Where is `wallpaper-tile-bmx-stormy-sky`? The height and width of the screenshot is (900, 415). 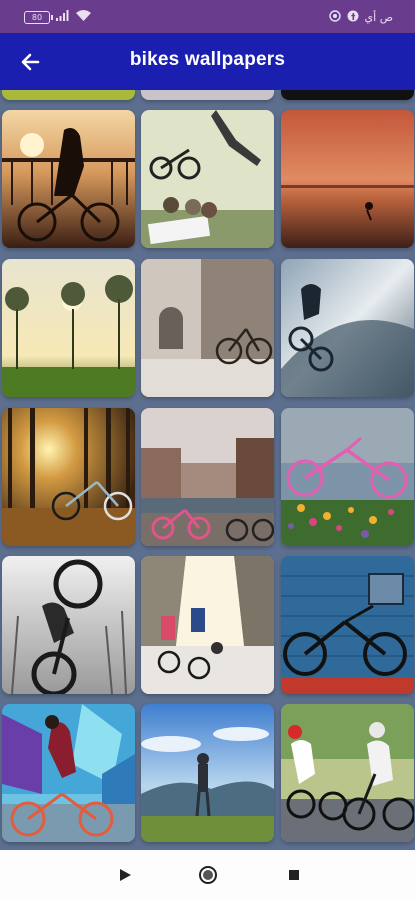 wallpaper-tile-bmx-stormy-sky is located at coordinates (347, 328).